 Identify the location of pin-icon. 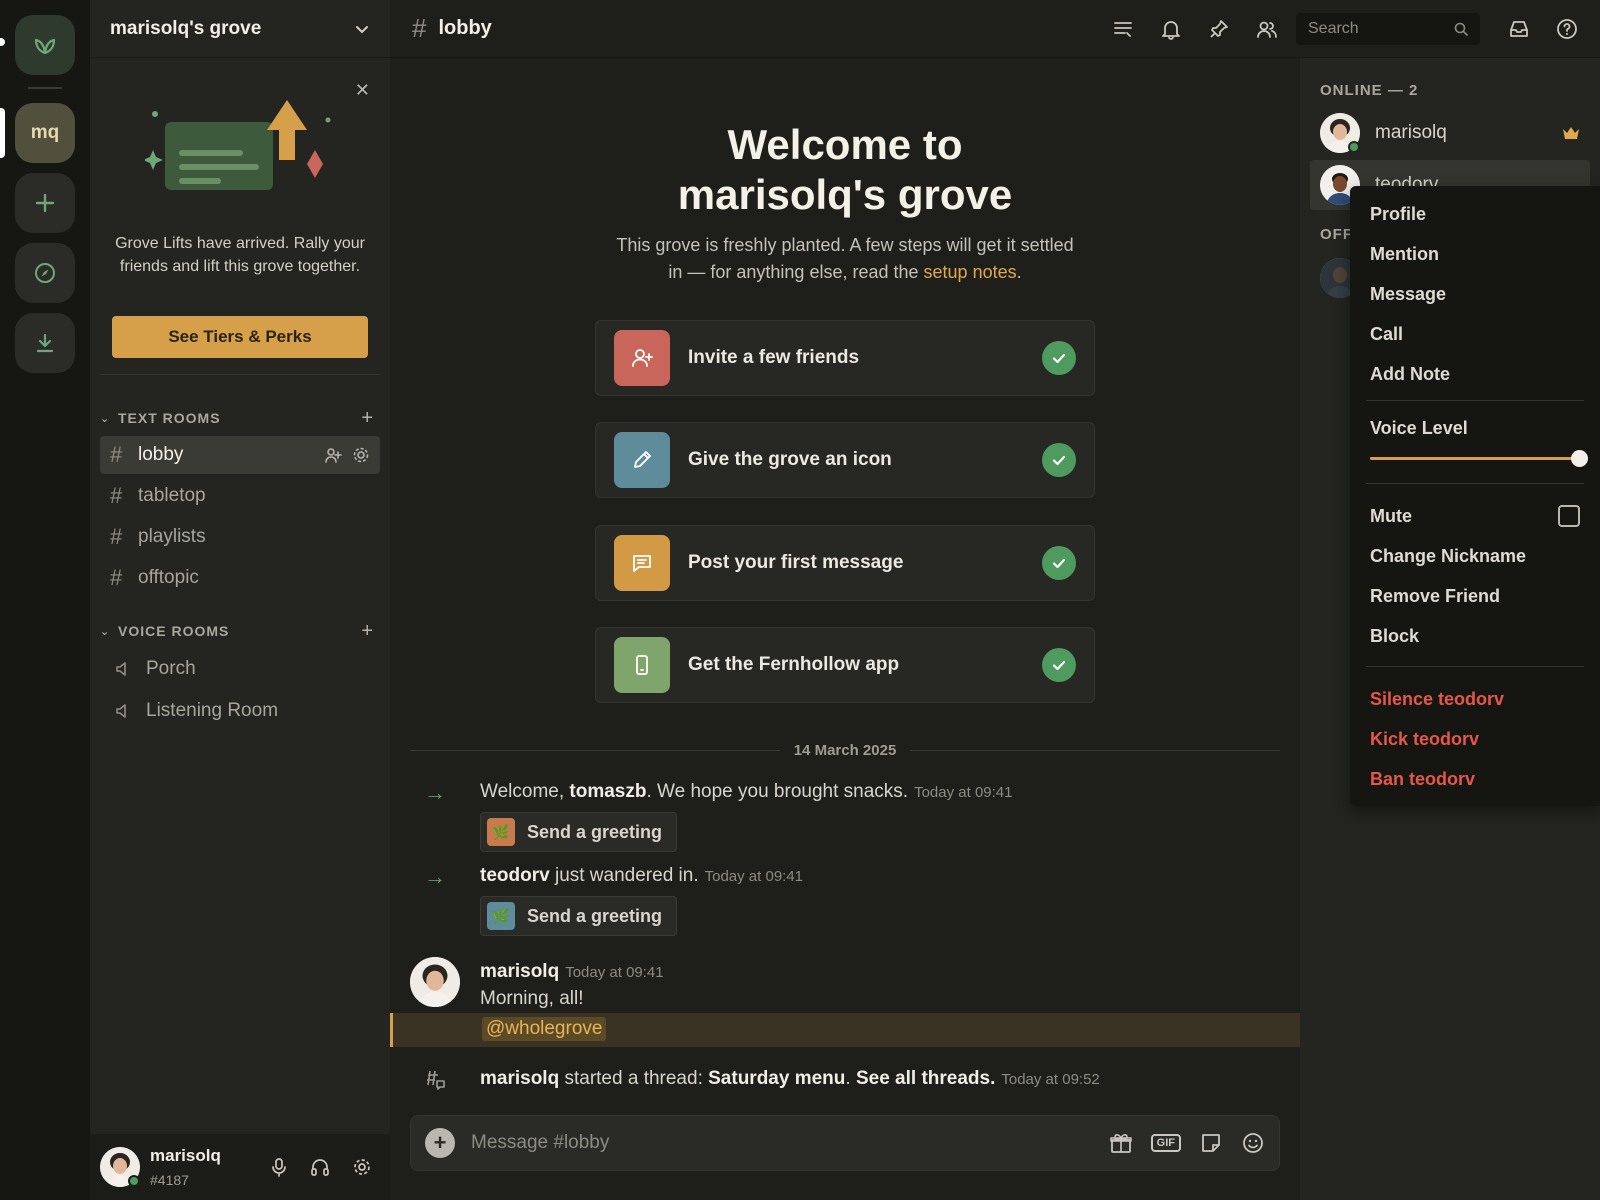
(1219, 29).